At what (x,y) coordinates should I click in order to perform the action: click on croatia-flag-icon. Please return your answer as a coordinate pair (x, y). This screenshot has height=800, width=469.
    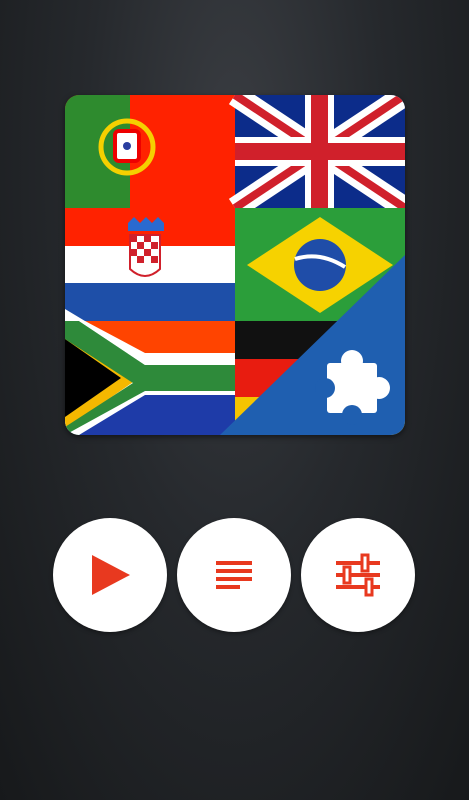
    Looking at the image, I should click on (150, 264).